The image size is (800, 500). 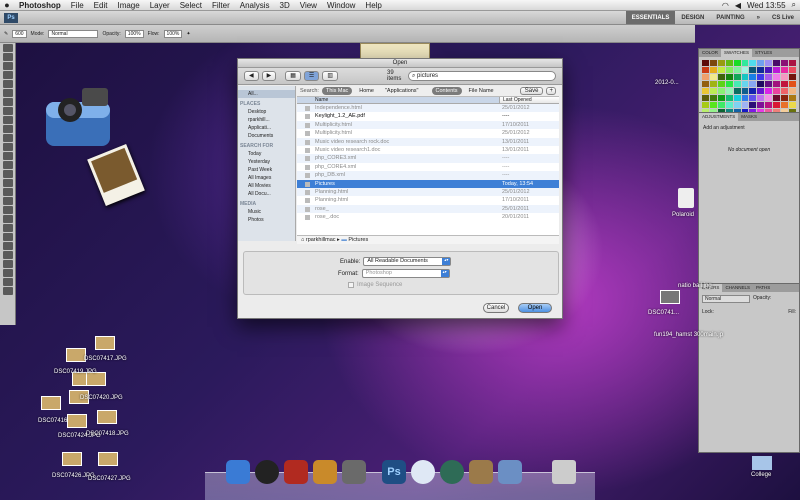 What do you see at coordinates (481, 91) in the screenshot?
I see `scope-file-name: File Name` at bounding box center [481, 91].